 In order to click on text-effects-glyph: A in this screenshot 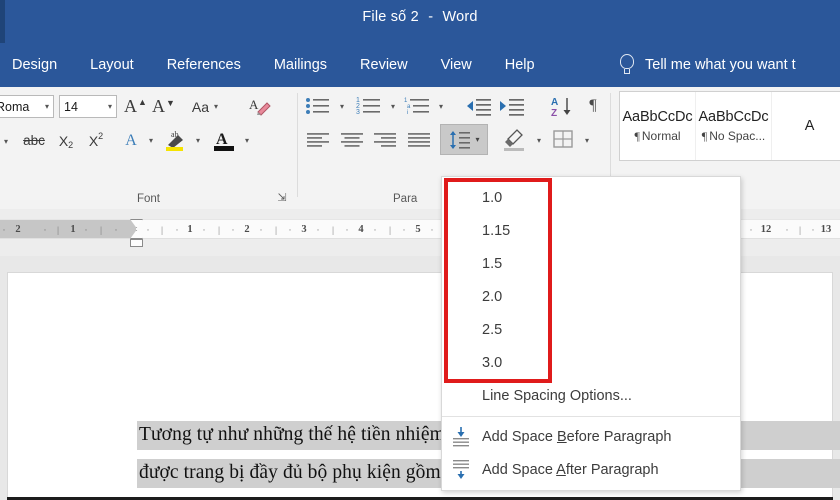, I will do `click(131, 140)`.